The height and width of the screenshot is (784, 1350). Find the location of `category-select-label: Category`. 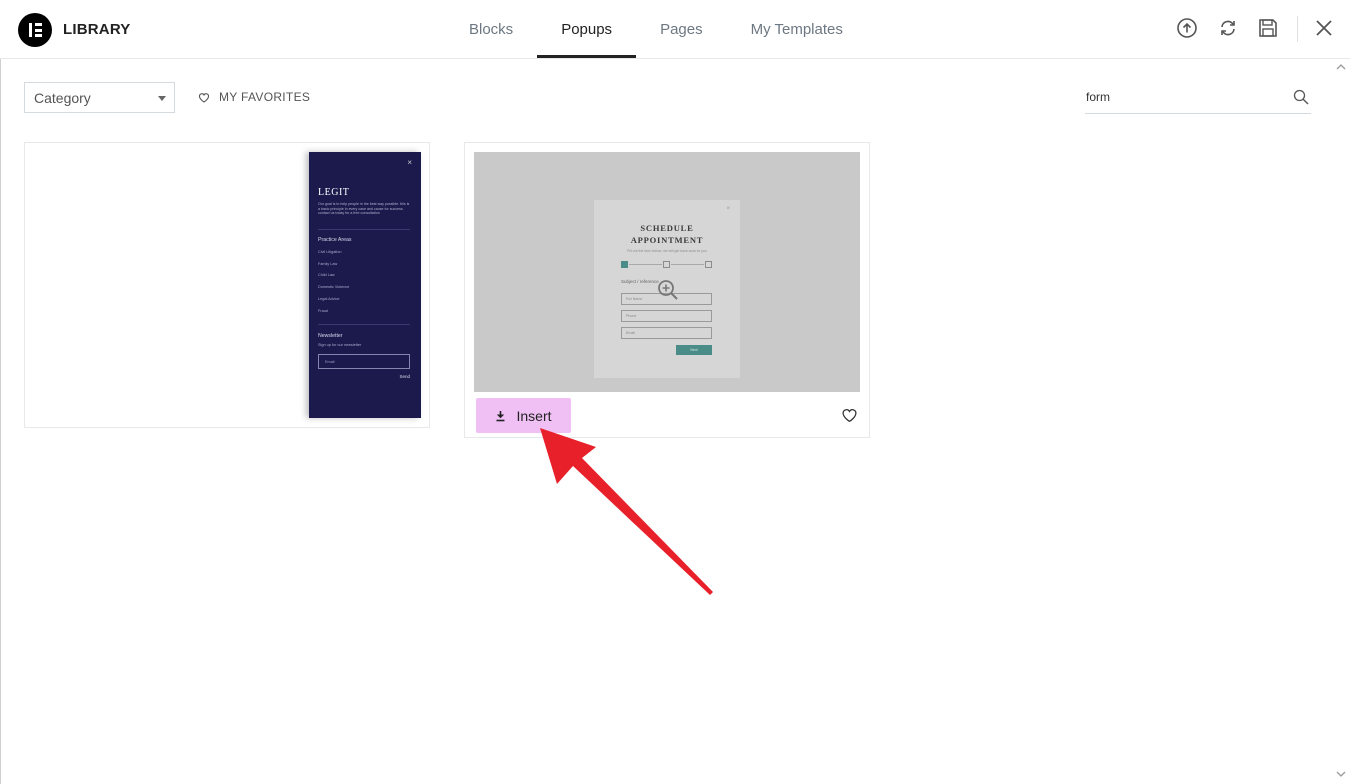

category-select-label: Category is located at coordinates (62, 97).